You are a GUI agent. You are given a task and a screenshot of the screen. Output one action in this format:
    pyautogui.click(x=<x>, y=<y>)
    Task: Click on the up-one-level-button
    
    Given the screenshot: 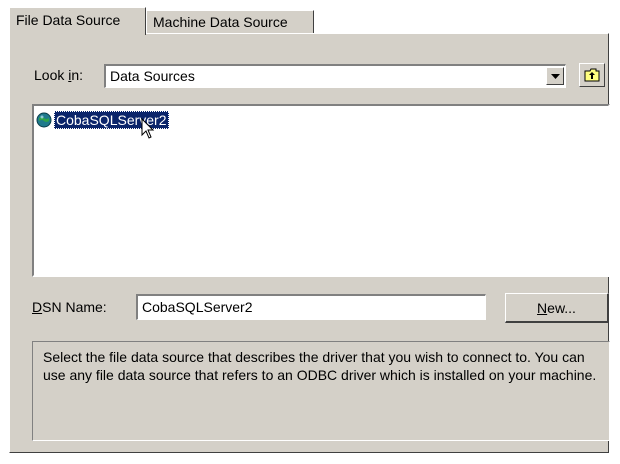 What is the action you would take?
    pyautogui.click(x=592, y=75)
    